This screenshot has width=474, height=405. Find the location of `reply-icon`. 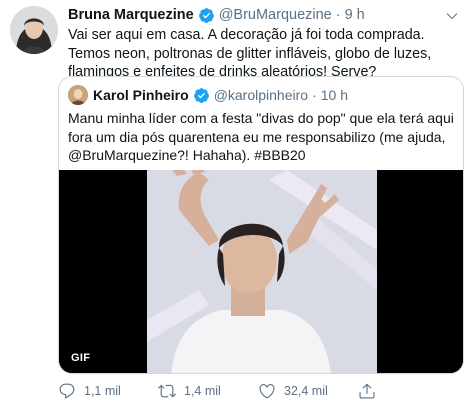

reply-icon is located at coordinates (67, 391).